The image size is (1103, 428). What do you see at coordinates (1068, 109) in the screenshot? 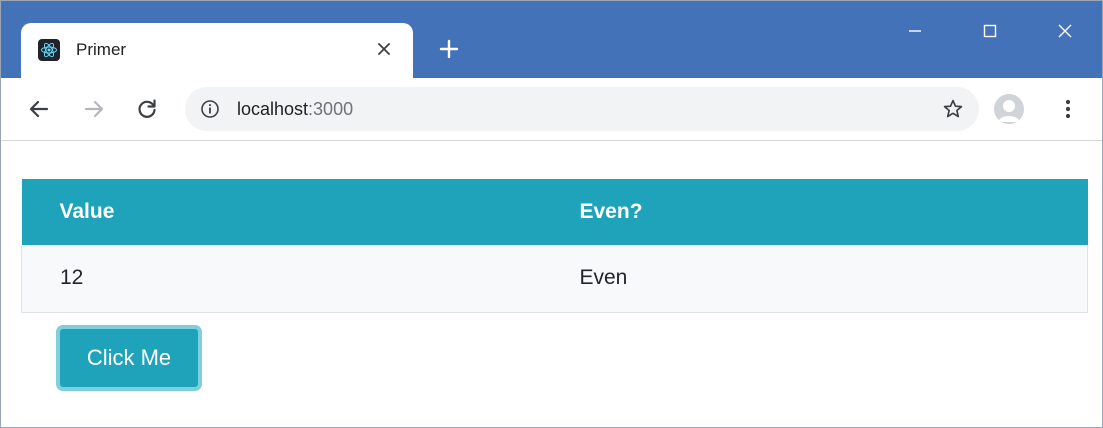
I see `kebab-menu-icon` at bounding box center [1068, 109].